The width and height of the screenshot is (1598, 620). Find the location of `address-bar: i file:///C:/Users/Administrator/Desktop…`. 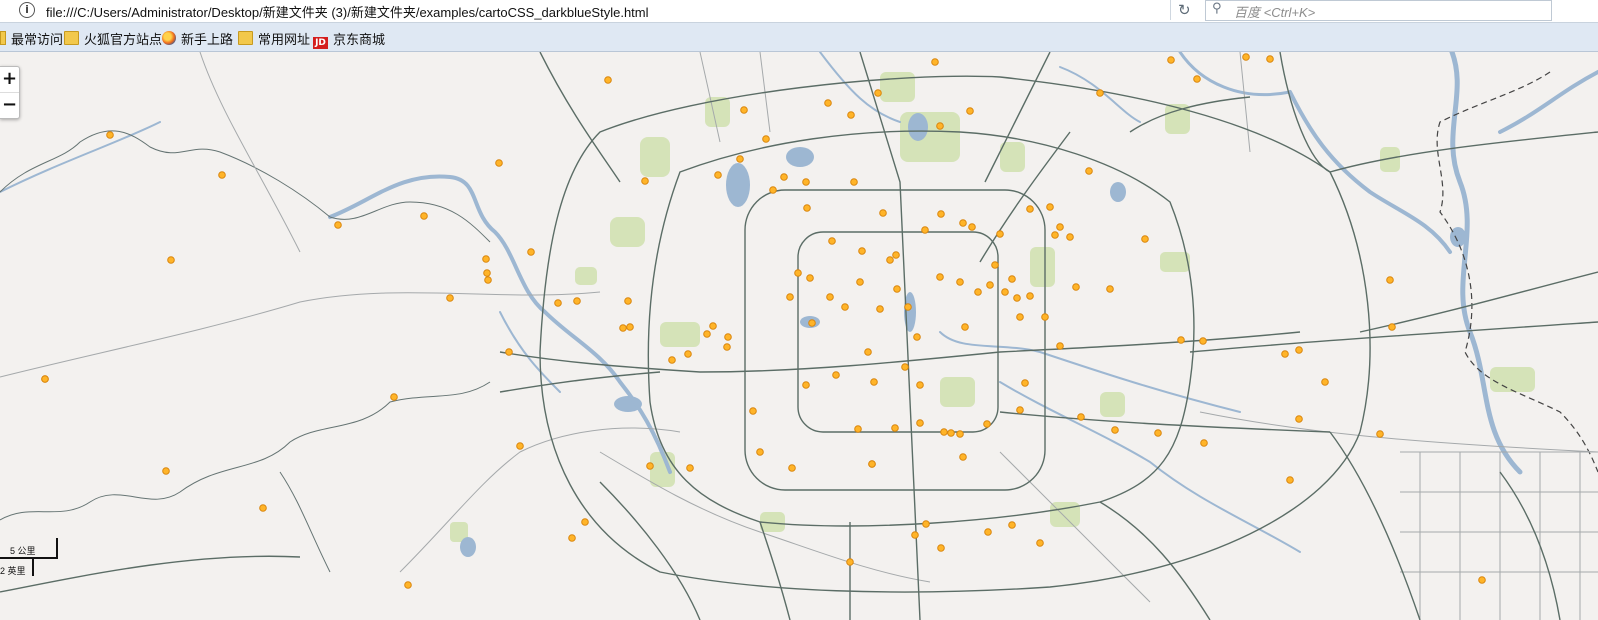

address-bar: i file:///C:/Users/Administrator/Desktop… is located at coordinates (799, 11).